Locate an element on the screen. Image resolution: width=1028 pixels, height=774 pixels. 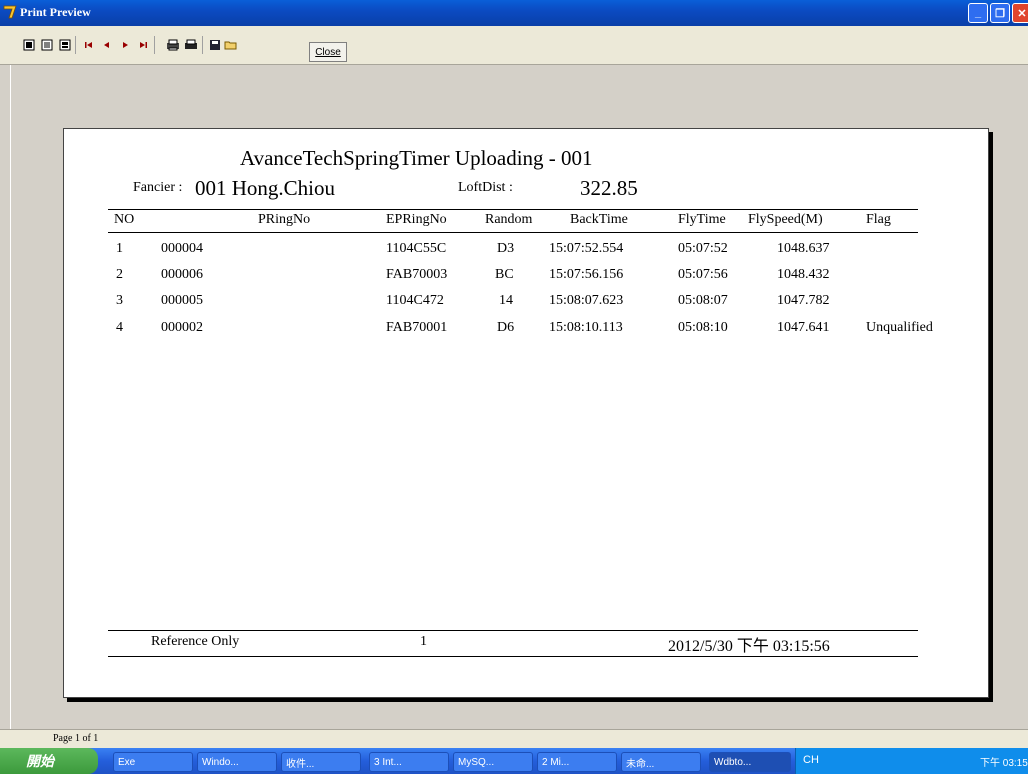
save-icon is located at coordinates (215, 45).